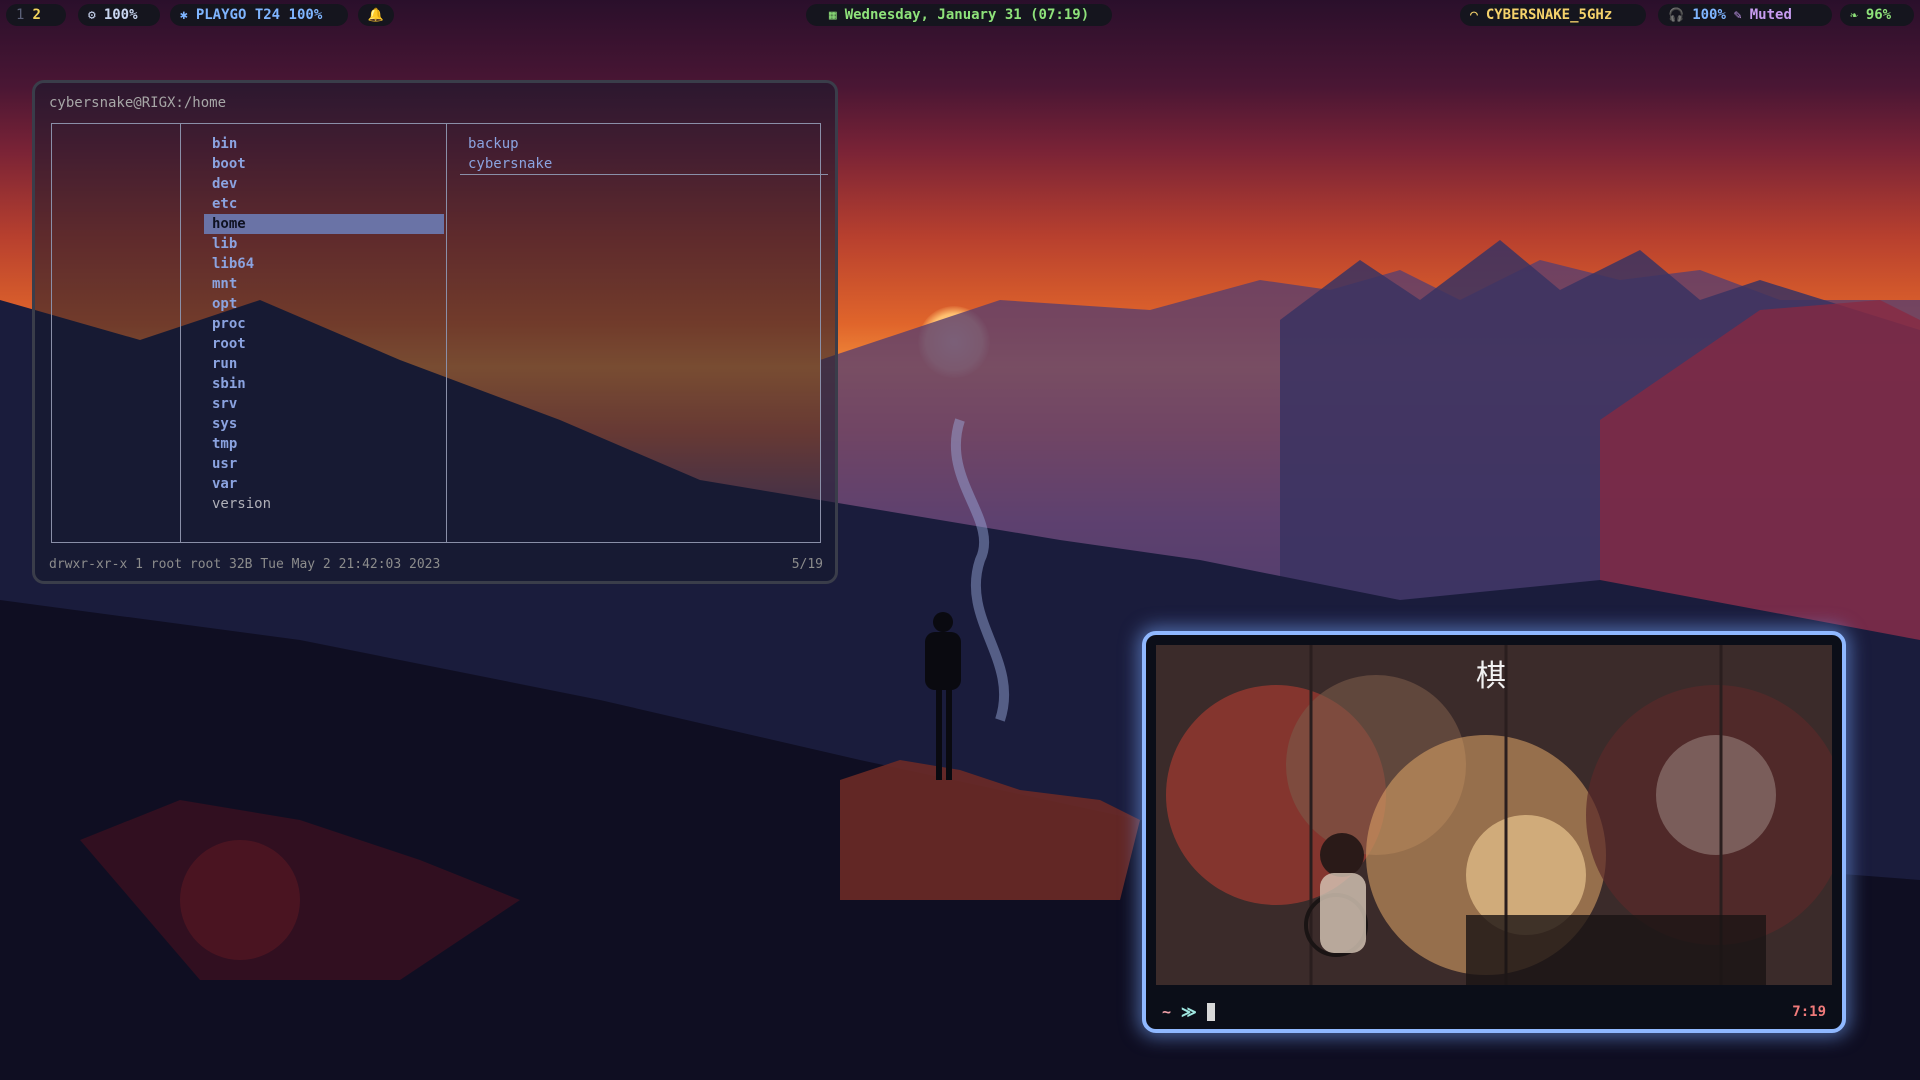 The width and height of the screenshot is (1920, 1080). Describe the element at coordinates (1491, 676) in the screenshot. I see `artwork-glyph: 棋` at that location.